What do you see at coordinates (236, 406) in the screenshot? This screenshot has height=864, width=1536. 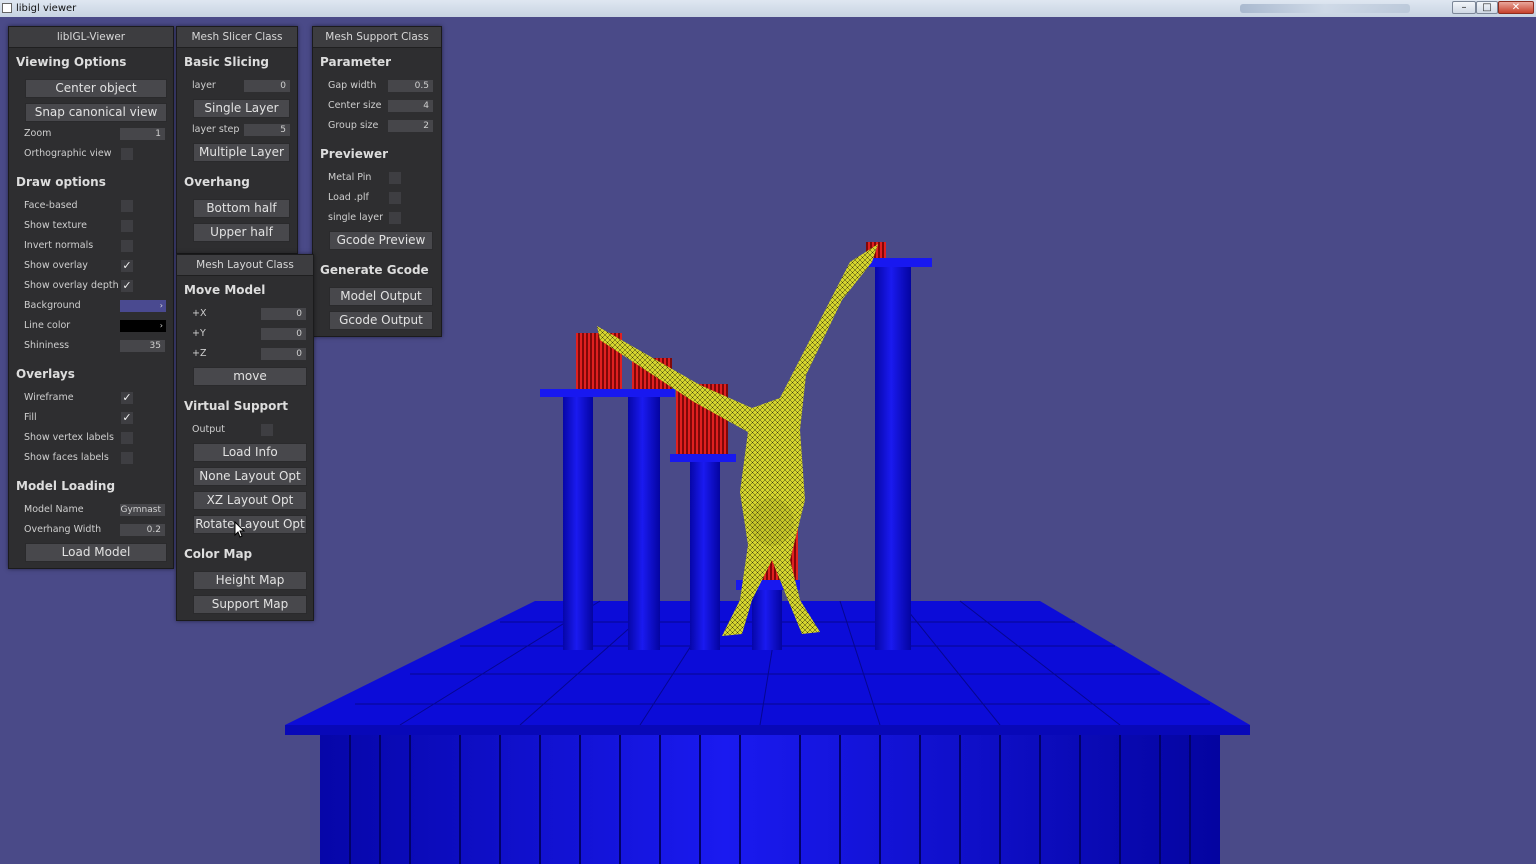 I see `virtual-support-heading: Virtual Support` at bounding box center [236, 406].